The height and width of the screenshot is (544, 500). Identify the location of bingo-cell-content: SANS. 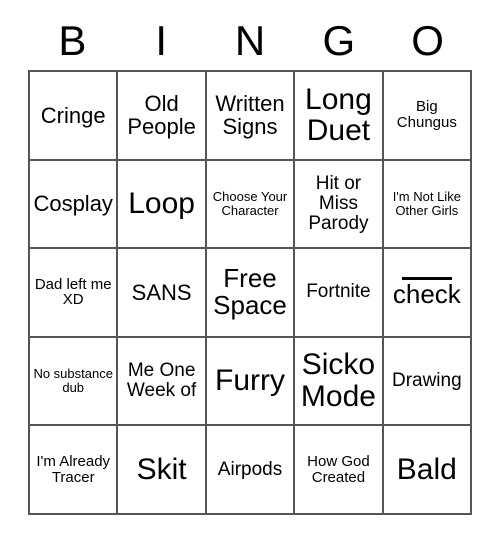
(161, 292).